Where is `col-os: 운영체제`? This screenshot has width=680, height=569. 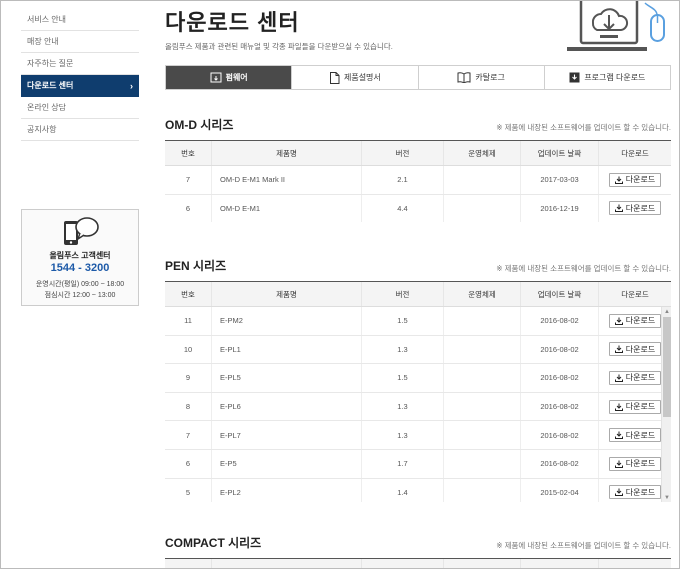 col-os: 운영체제 is located at coordinates (482, 153).